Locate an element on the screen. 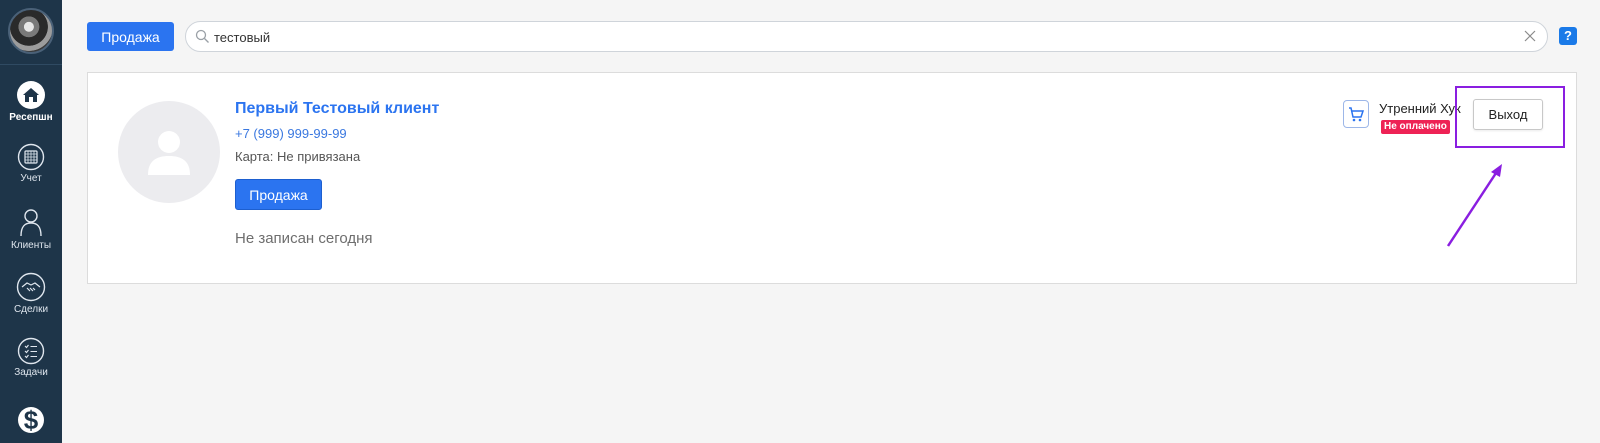  client-photo-placeholder is located at coordinates (169, 152).